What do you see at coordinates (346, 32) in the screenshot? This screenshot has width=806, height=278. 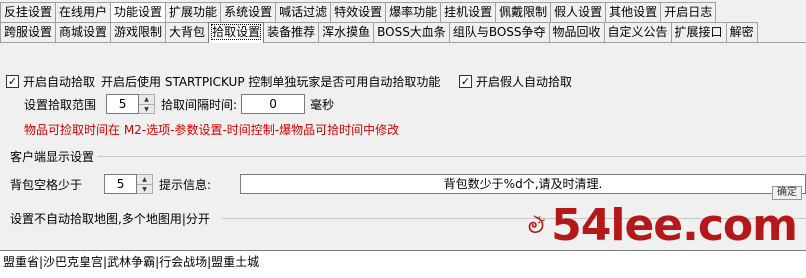 I see `tab-fish-in-troubled-water: 浑水摸鱼` at bounding box center [346, 32].